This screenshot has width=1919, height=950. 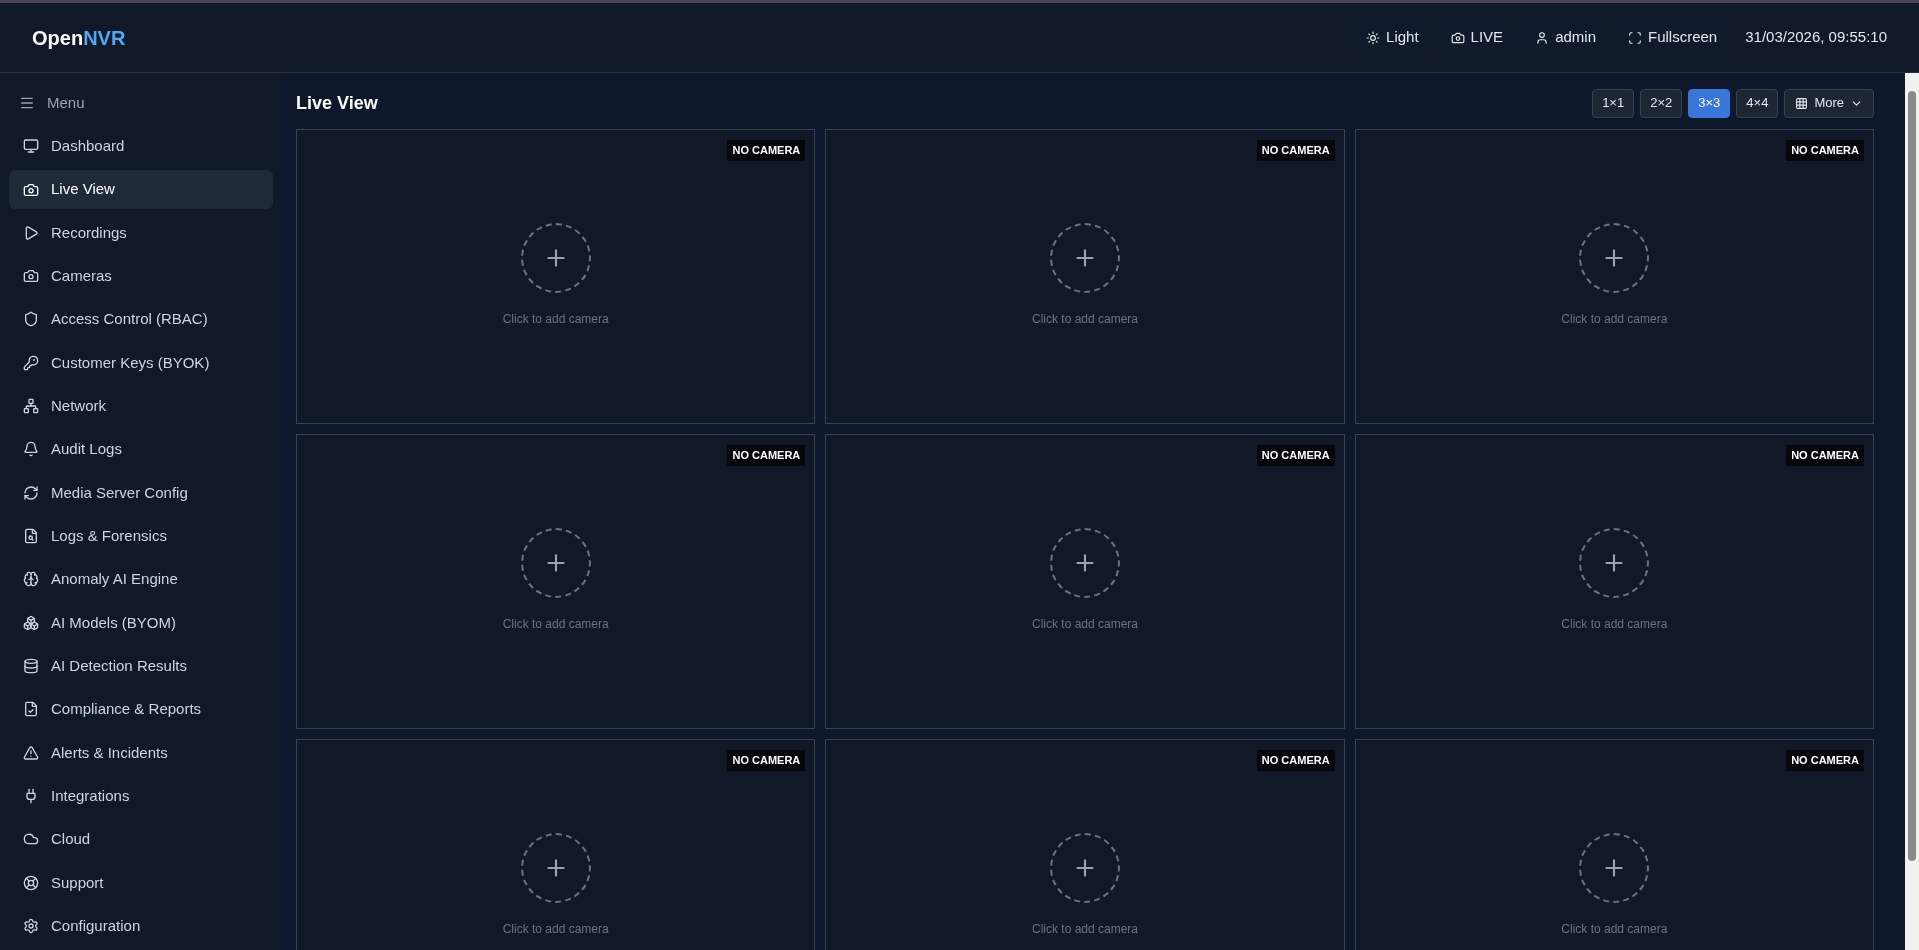 I want to click on layout-button: 1×1, so click(x=1613, y=103).